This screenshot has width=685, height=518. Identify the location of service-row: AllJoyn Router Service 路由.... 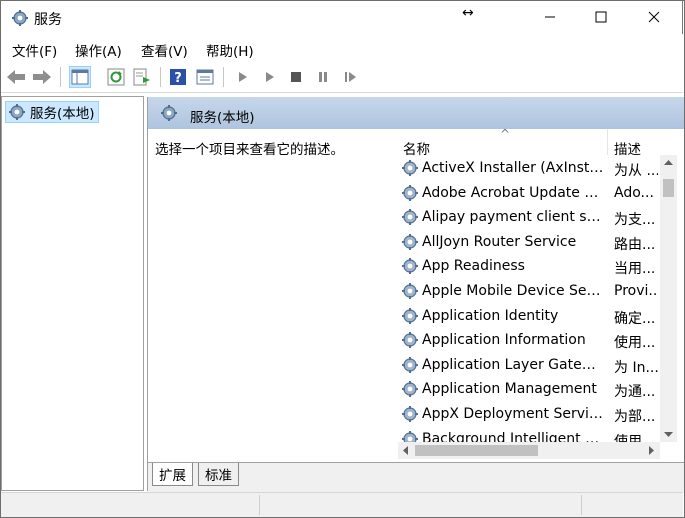
(528, 242).